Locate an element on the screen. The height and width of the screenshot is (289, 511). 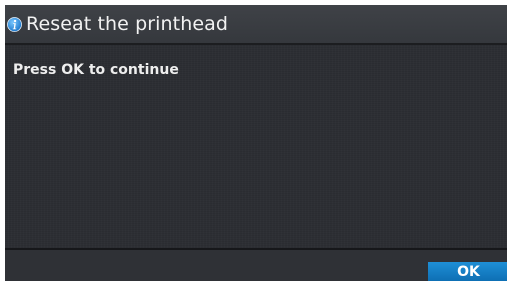
ok-button: OK is located at coordinates (467, 271).